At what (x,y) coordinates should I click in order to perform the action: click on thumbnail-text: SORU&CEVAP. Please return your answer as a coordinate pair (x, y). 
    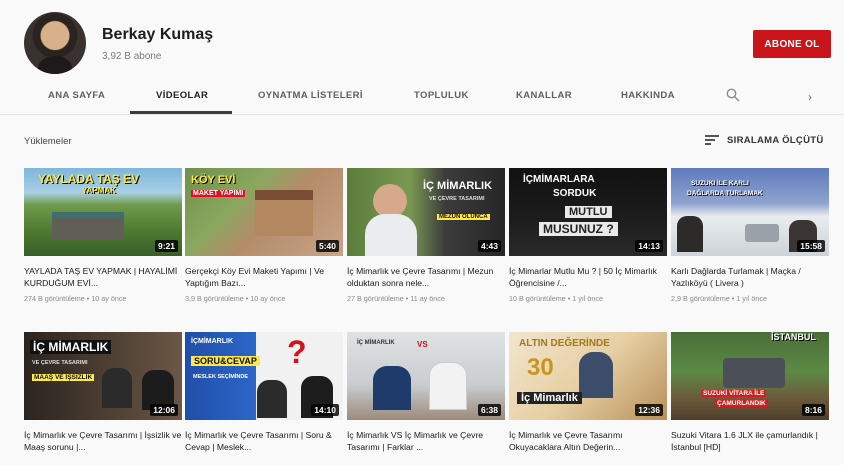
    Looking at the image, I should click on (225, 361).